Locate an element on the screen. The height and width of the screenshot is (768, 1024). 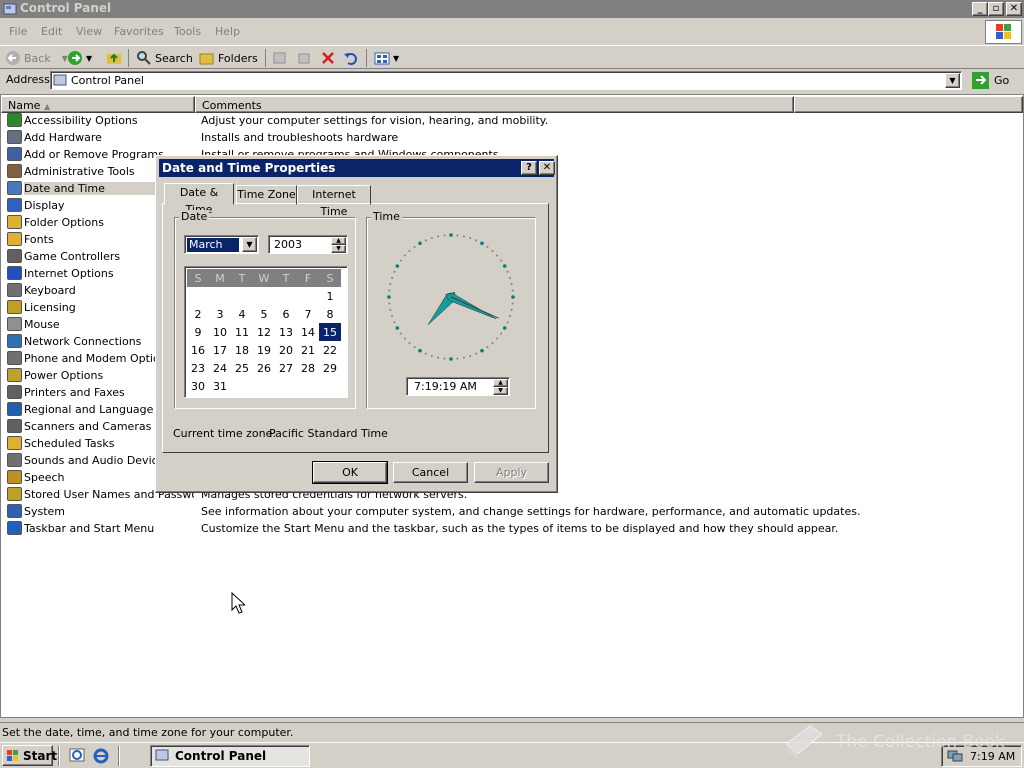
ok-button: OK is located at coordinates (350, 472).